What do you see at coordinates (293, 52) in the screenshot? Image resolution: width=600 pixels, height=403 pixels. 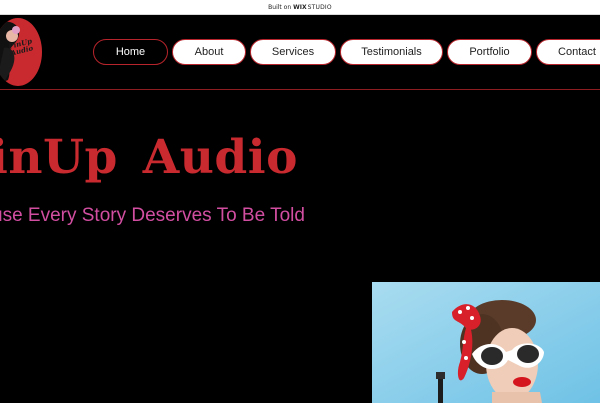 I see `nav-services: Services` at bounding box center [293, 52].